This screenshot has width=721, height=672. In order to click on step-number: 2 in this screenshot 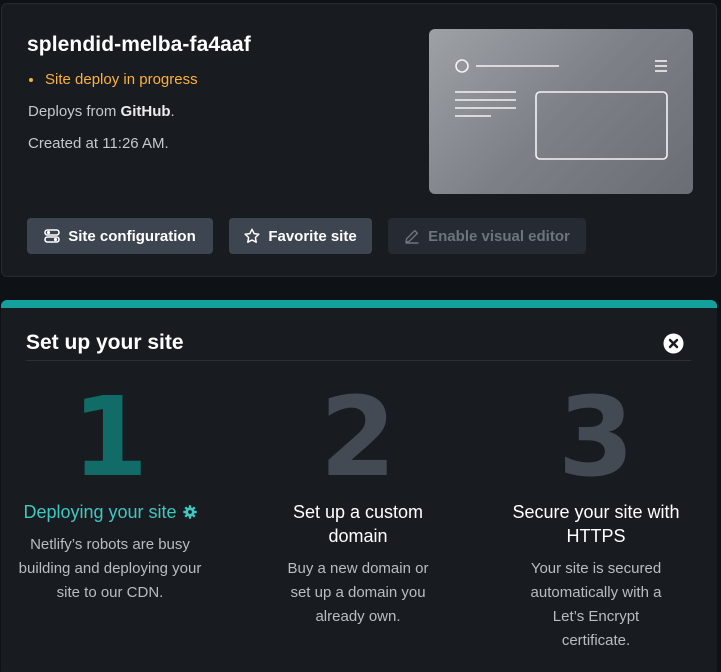, I will do `click(358, 437)`.